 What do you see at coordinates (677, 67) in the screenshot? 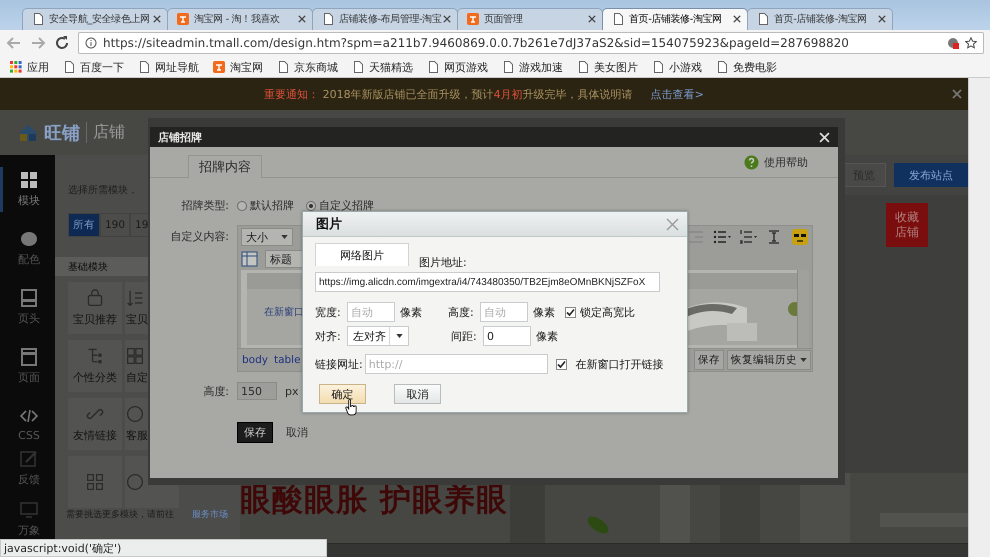
I see `bookmark: 小游戏` at bounding box center [677, 67].